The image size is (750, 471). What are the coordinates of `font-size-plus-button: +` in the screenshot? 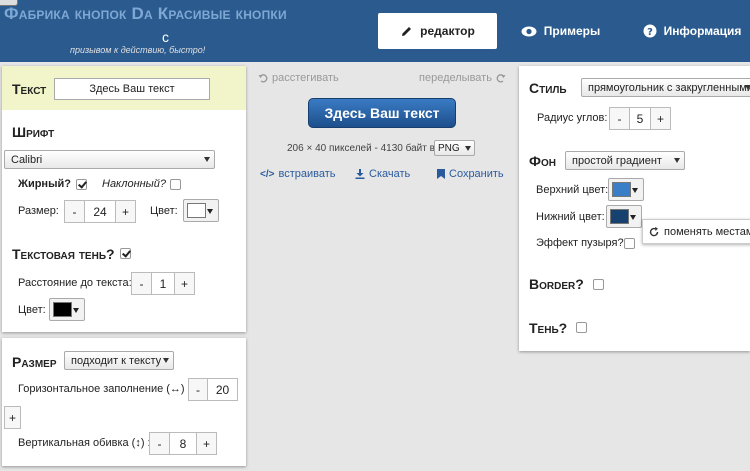 It's located at (125, 211).